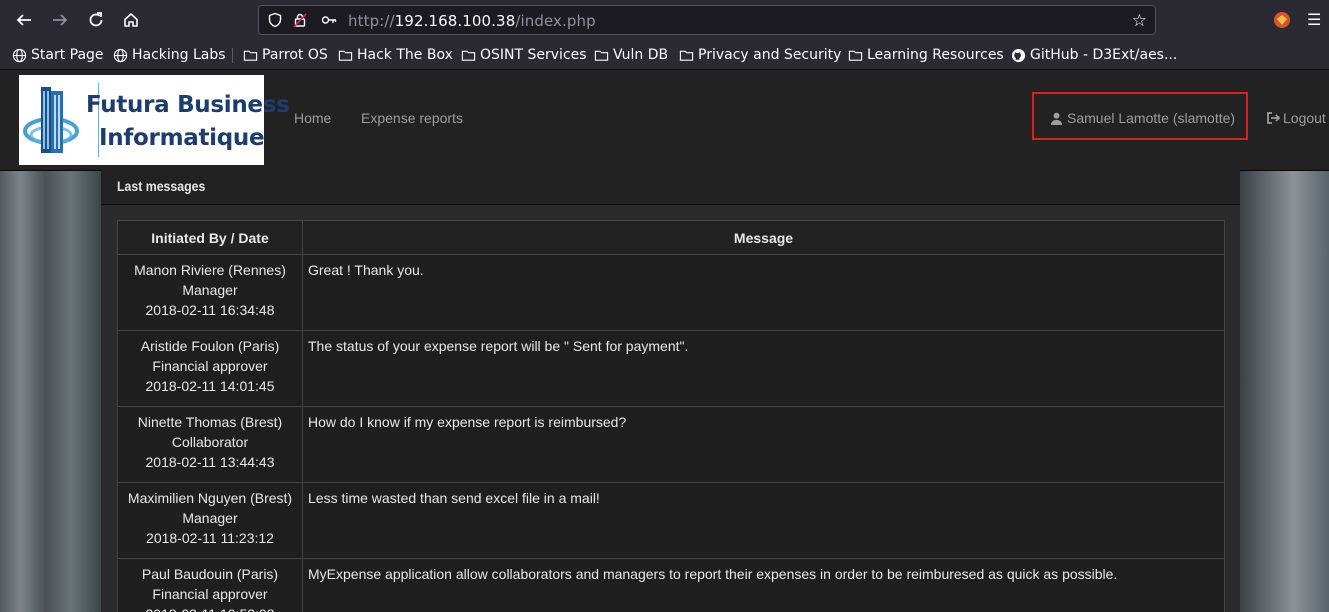 This screenshot has width=1329, height=612. What do you see at coordinates (188, 105) in the screenshot?
I see `logo-text-line1: Futura Business` at bounding box center [188, 105].